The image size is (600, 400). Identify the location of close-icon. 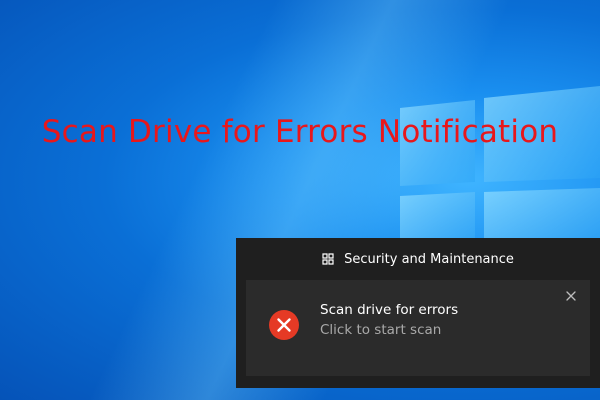
(571, 296).